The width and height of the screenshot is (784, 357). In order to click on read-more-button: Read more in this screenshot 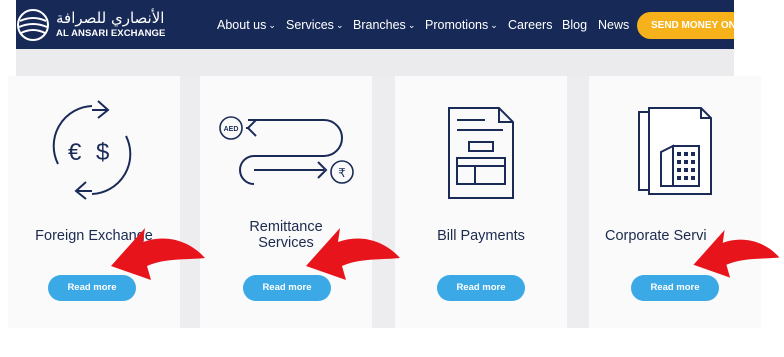, I will do `click(481, 288)`.